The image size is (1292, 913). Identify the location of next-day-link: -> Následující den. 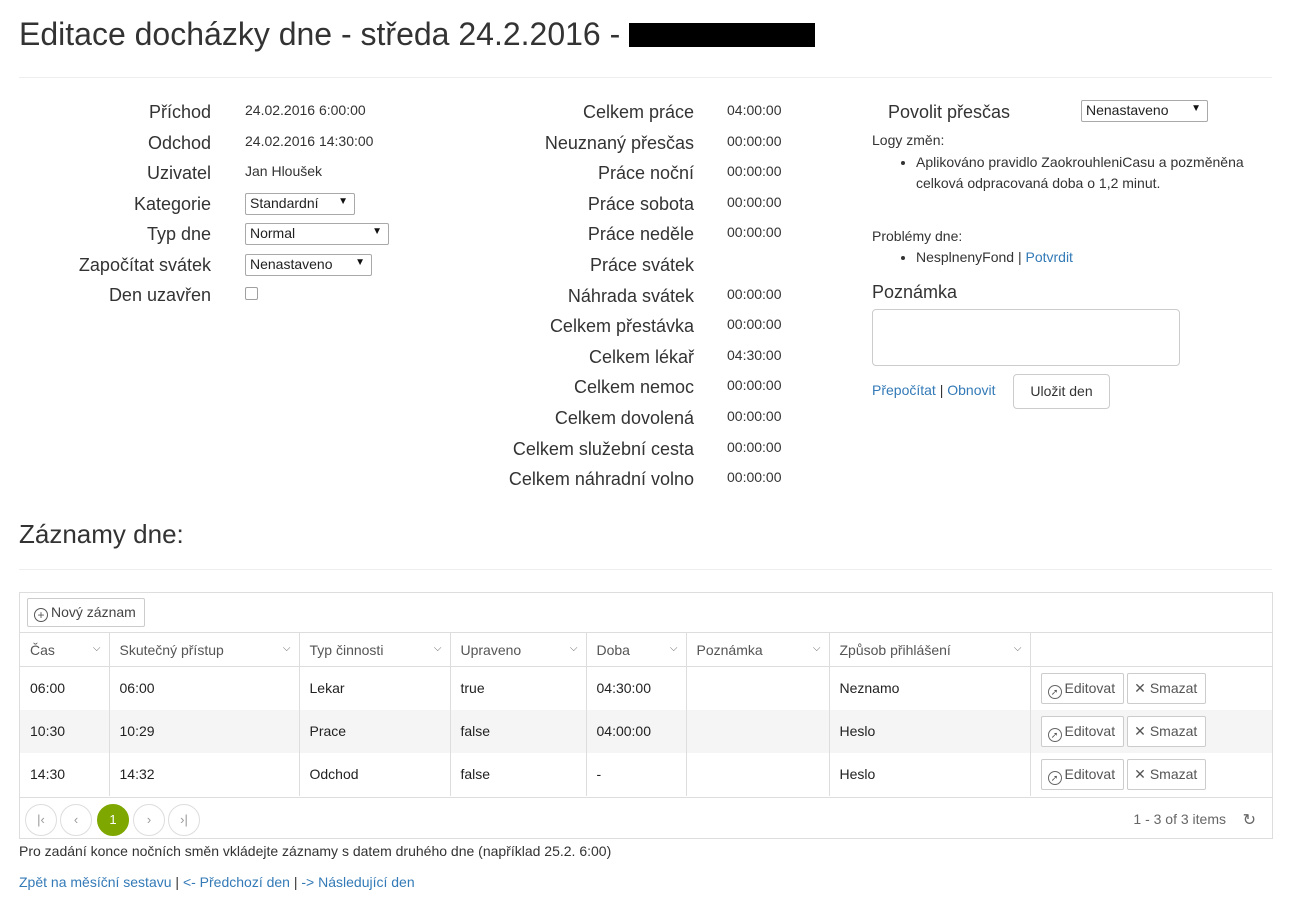
(357, 882).